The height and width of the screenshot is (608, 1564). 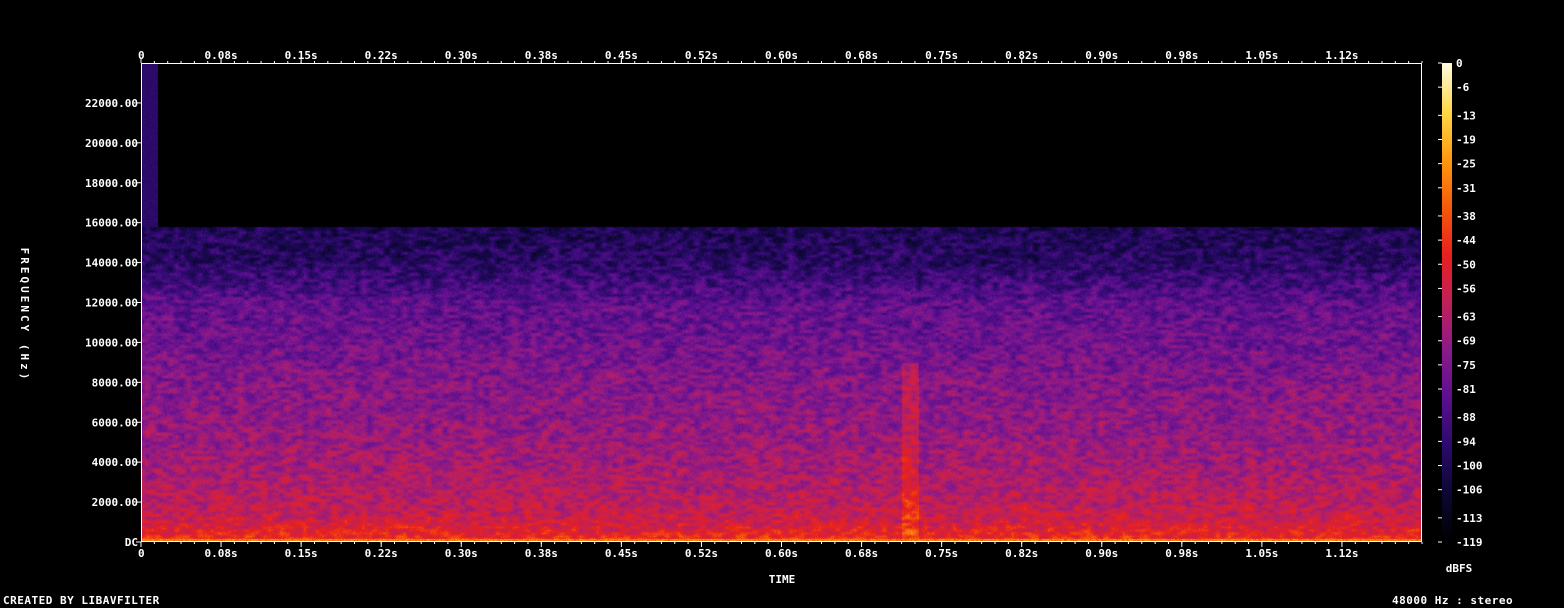 What do you see at coordinates (115, 502) in the screenshot?
I see `y-tick-label: 2000.00` at bounding box center [115, 502].